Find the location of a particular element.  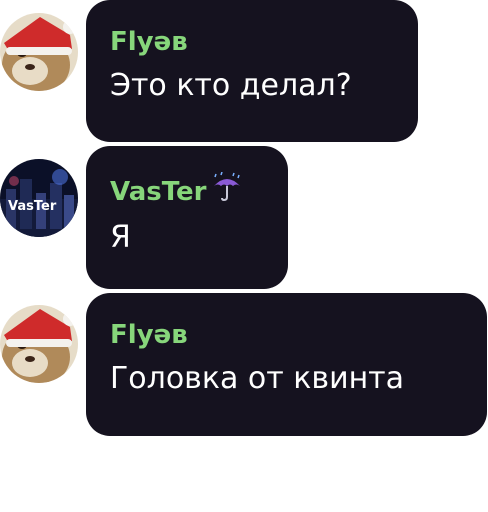

author-name: VasTer is located at coordinates (187, 190).